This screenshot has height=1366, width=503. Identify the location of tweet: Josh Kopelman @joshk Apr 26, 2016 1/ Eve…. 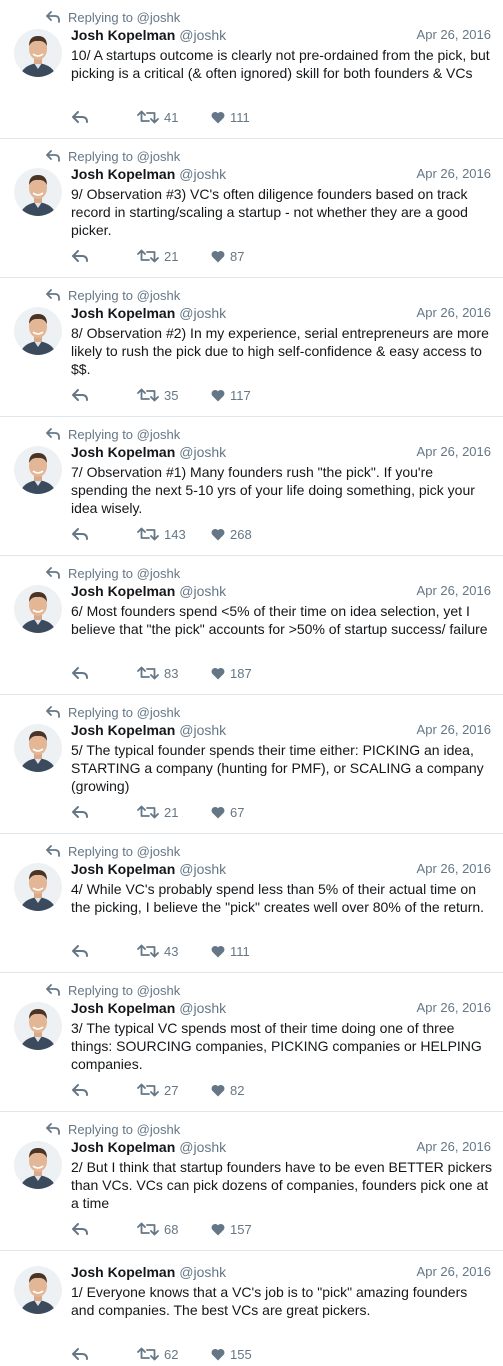
(251, 1308).